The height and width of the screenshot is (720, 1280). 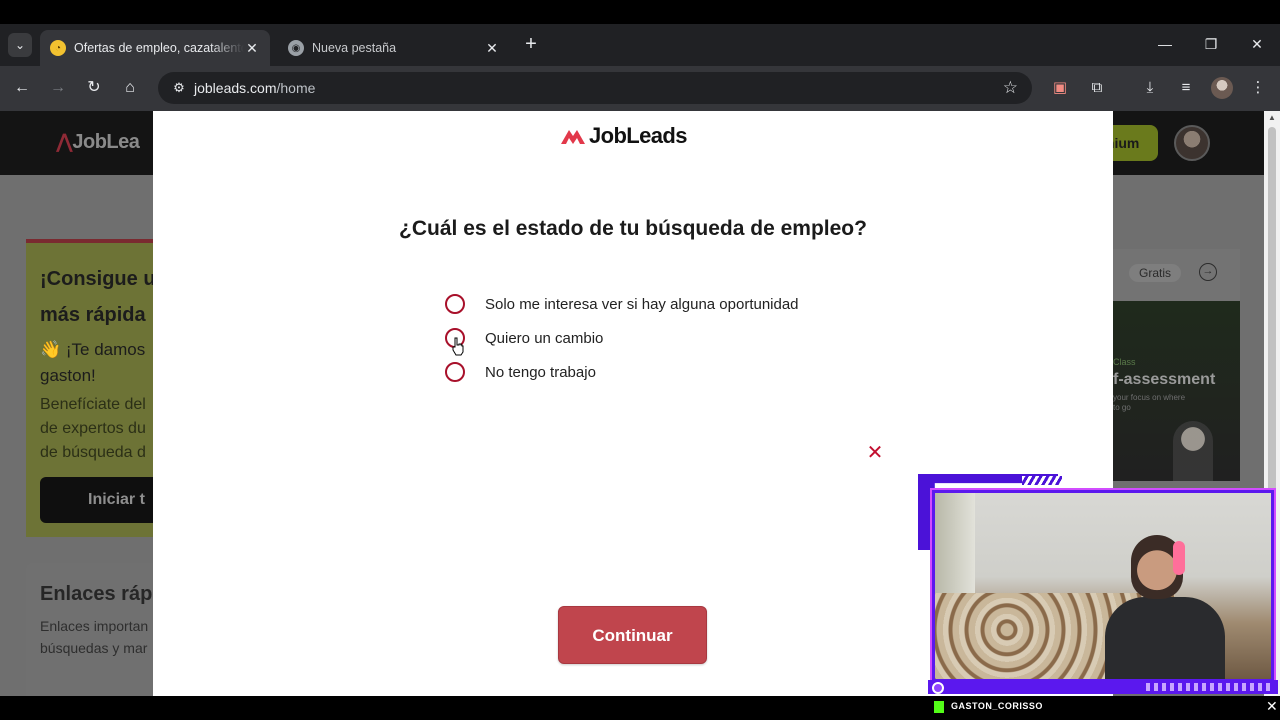 What do you see at coordinates (1149, 403) in the screenshot?
I see `masterclass-subtitle: your focus on where to go` at bounding box center [1149, 403].